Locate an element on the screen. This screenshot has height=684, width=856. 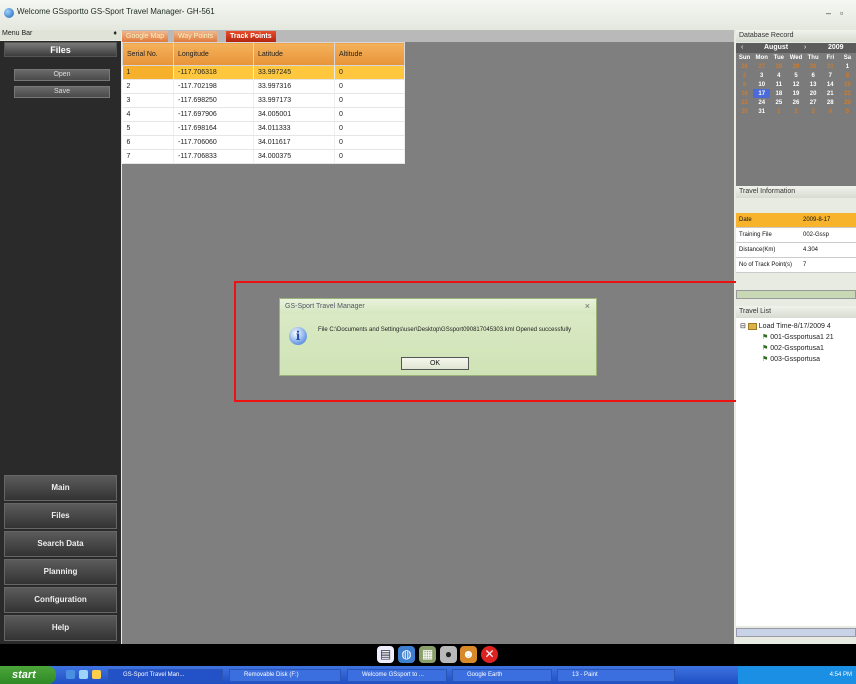
calendar-year: 2009 is located at coordinates (836, 47).